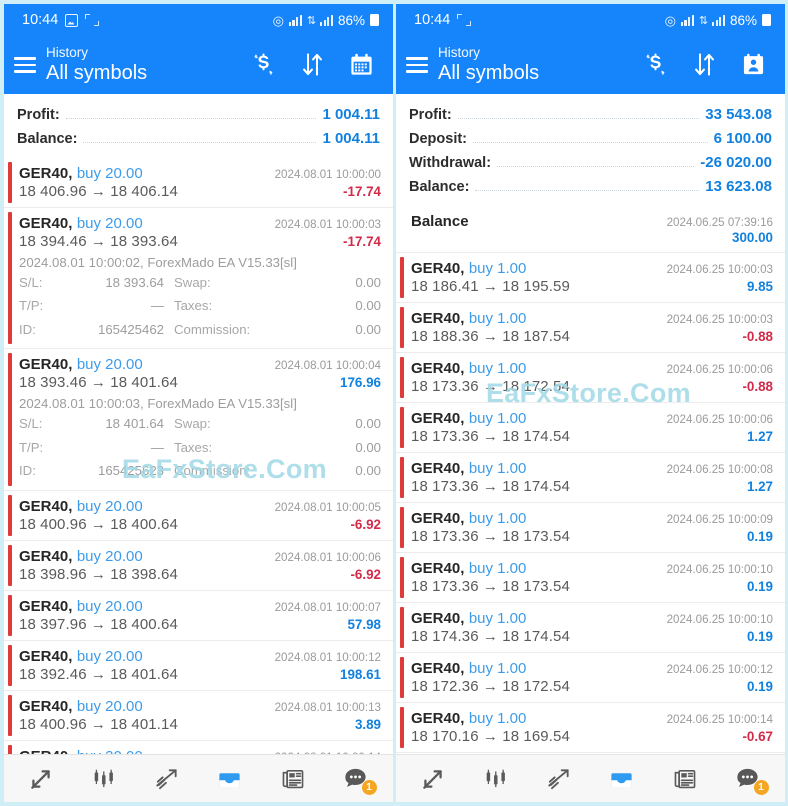  I want to click on calendar-icon, so click(361, 65).